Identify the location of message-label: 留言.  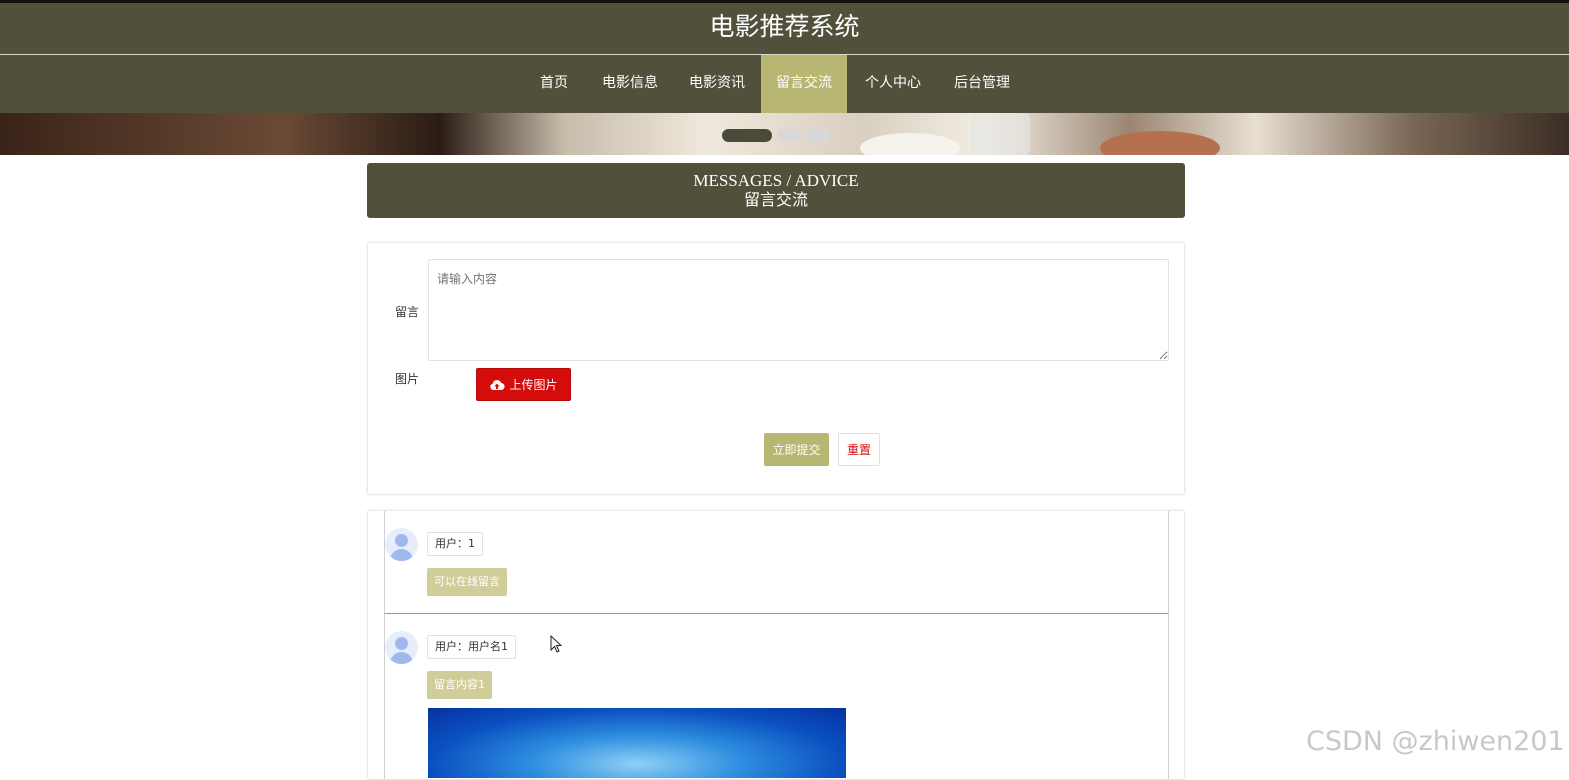
(407, 312).